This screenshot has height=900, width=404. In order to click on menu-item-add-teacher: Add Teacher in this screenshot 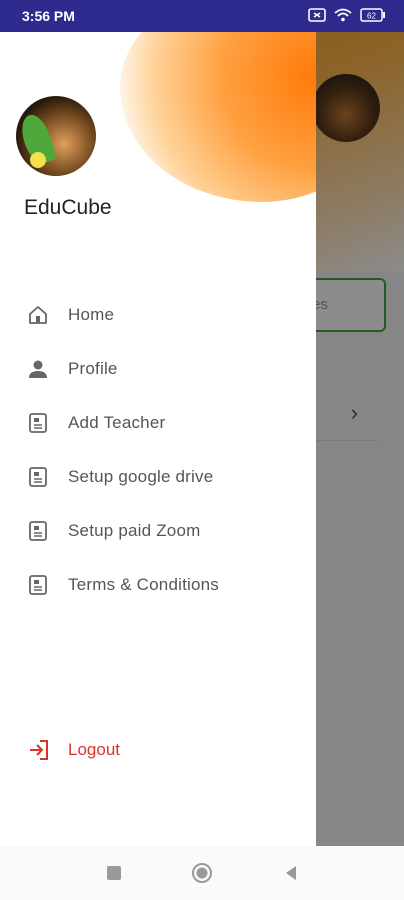, I will do `click(158, 423)`.